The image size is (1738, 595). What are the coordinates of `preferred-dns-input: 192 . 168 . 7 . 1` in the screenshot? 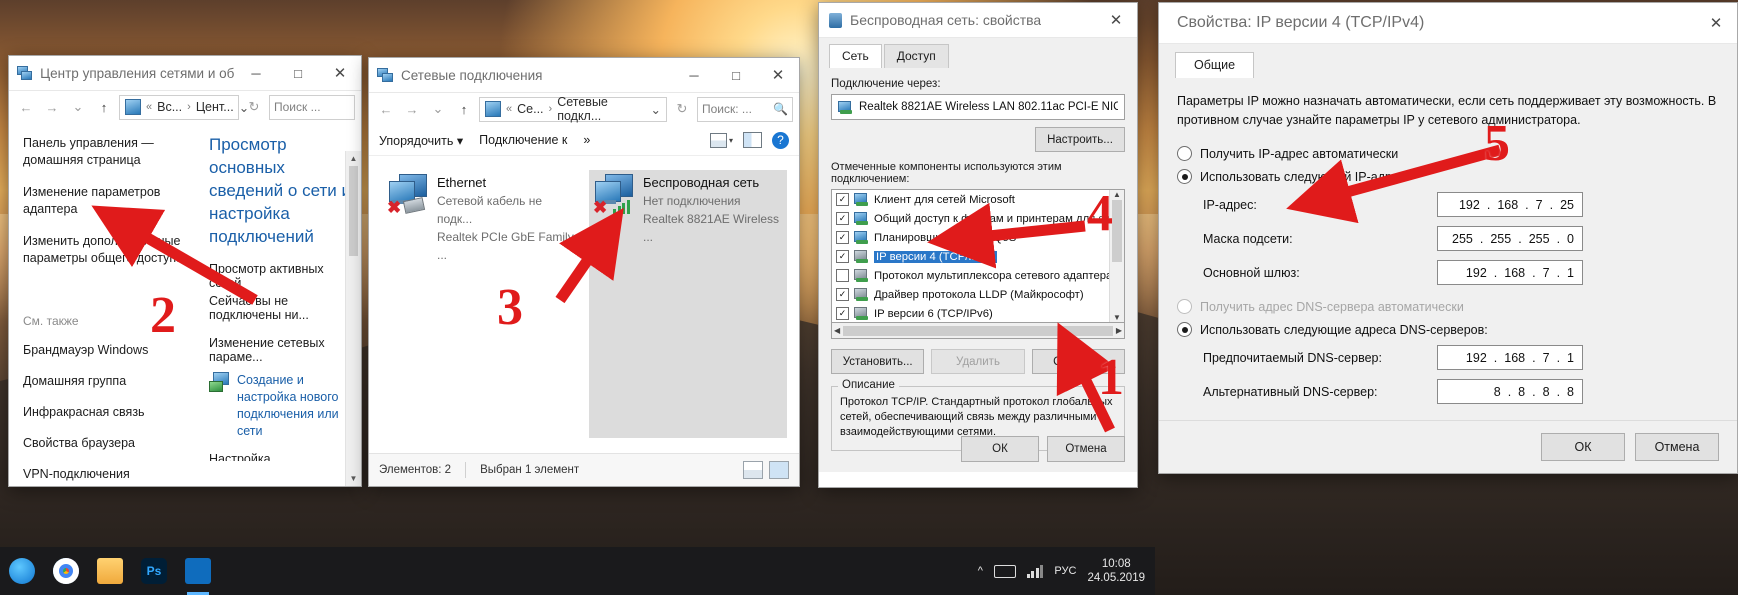 It's located at (1510, 357).